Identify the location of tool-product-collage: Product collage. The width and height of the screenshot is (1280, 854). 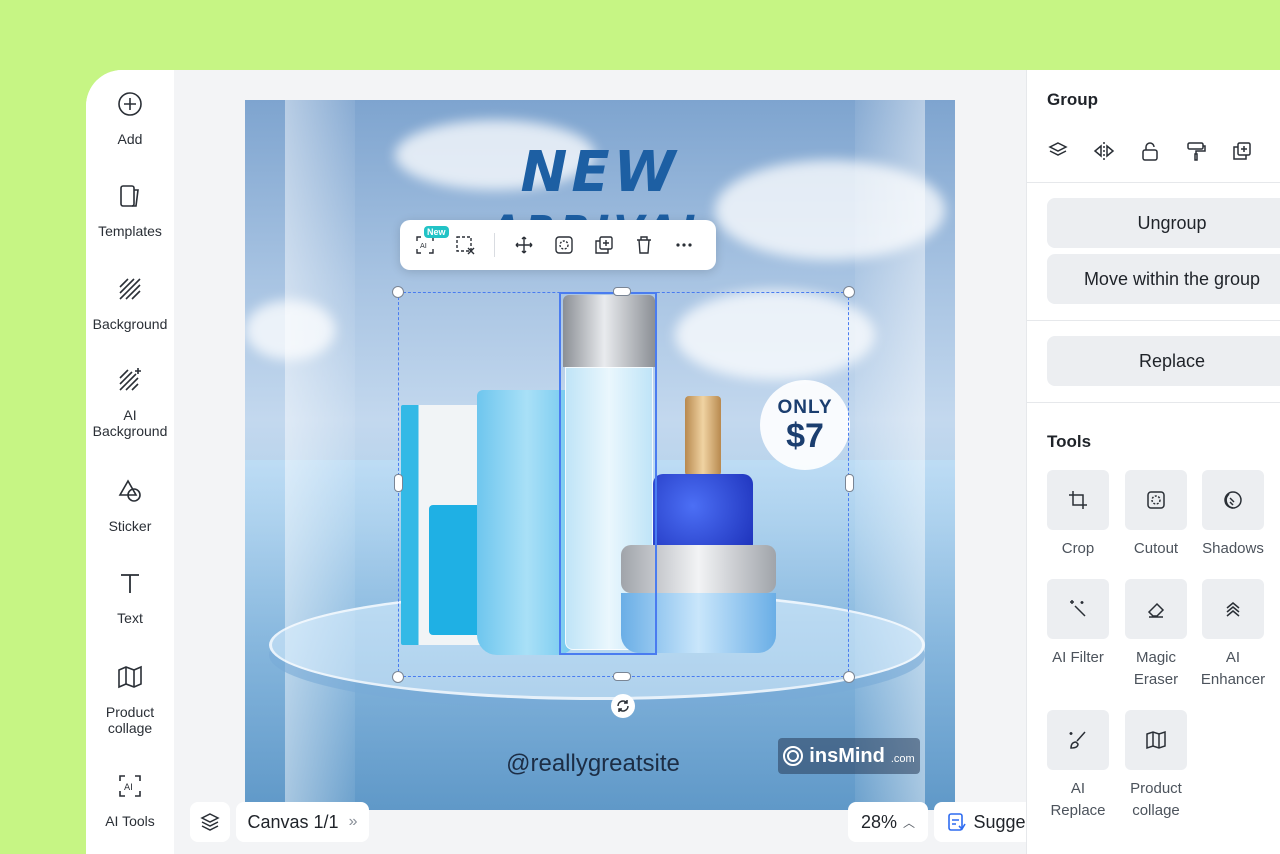
(1156, 766).